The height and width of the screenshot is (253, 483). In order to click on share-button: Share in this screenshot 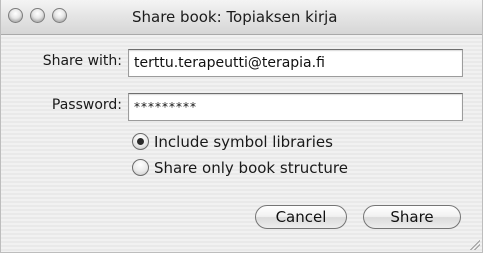, I will do `click(412, 217)`.